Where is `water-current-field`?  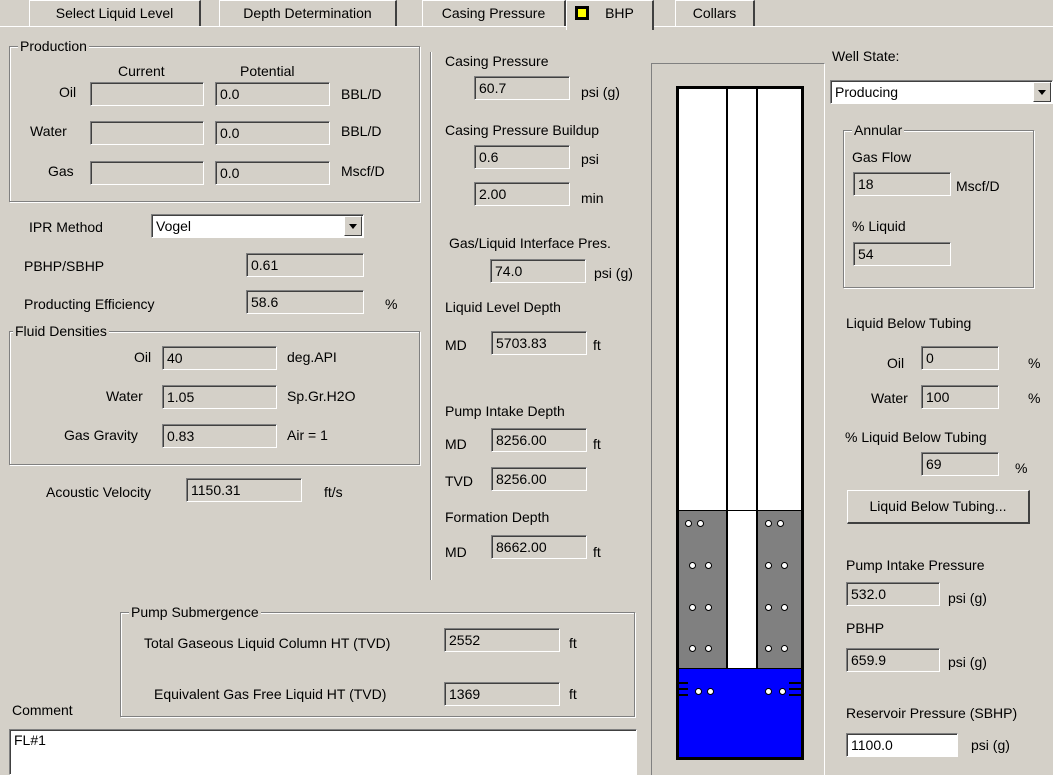
water-current-field is located at coordinates (147, 133).